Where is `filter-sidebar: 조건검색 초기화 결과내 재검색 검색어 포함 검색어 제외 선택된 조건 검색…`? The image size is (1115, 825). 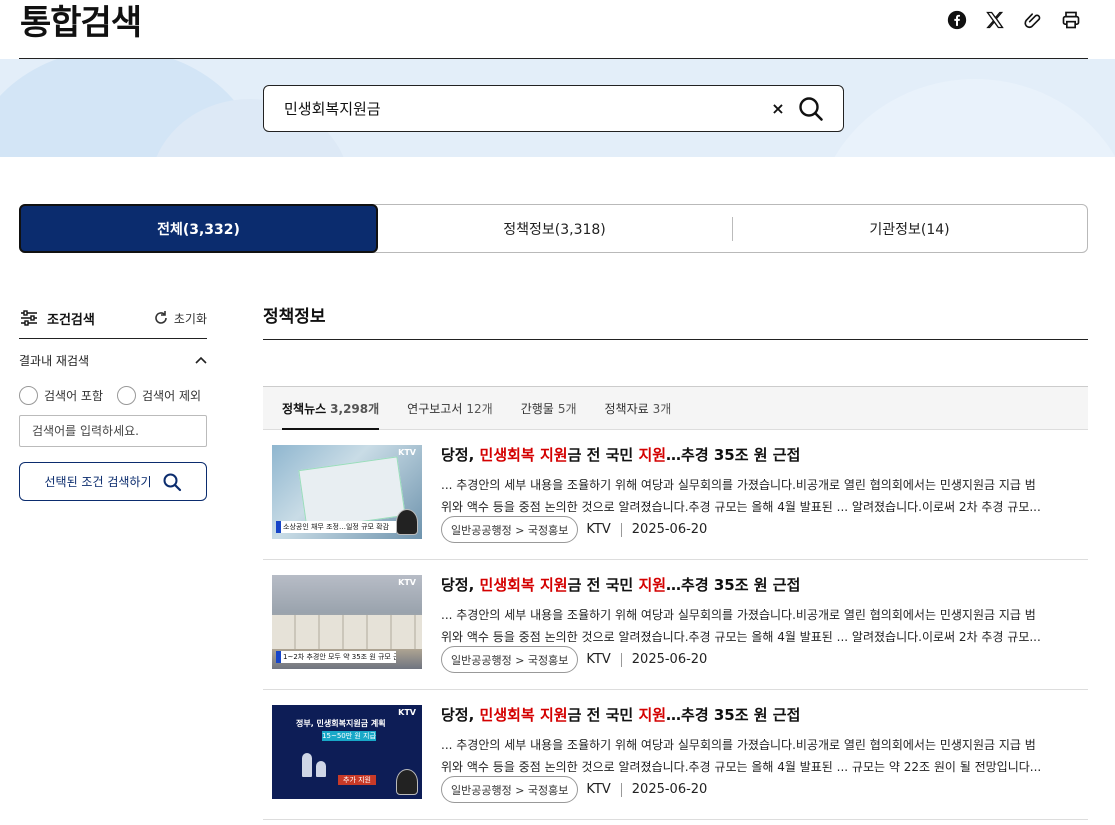
filter-sidebar: 조건검색 초기화 결과내 재검색 검색어 포함 검색어 제외 선택된 조건 검색… is located at coordinates (113, 400).